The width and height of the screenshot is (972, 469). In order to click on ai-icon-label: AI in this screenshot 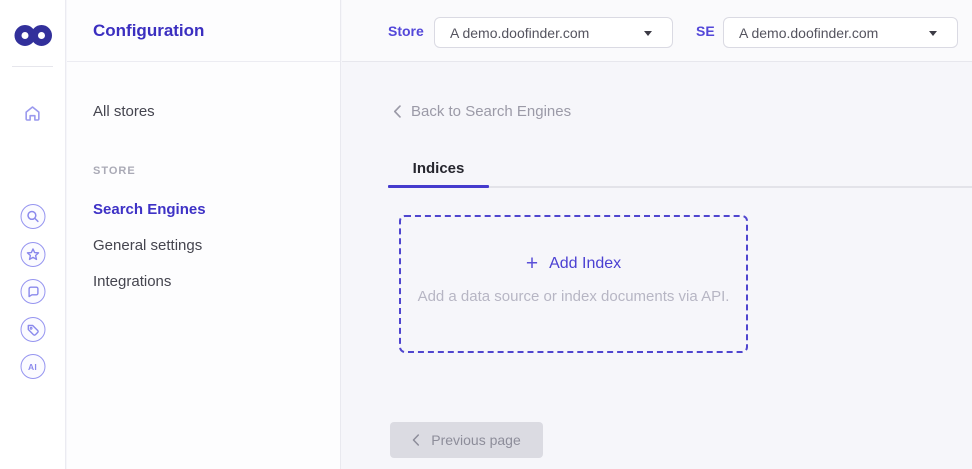, I will do `click(32, 366)`.